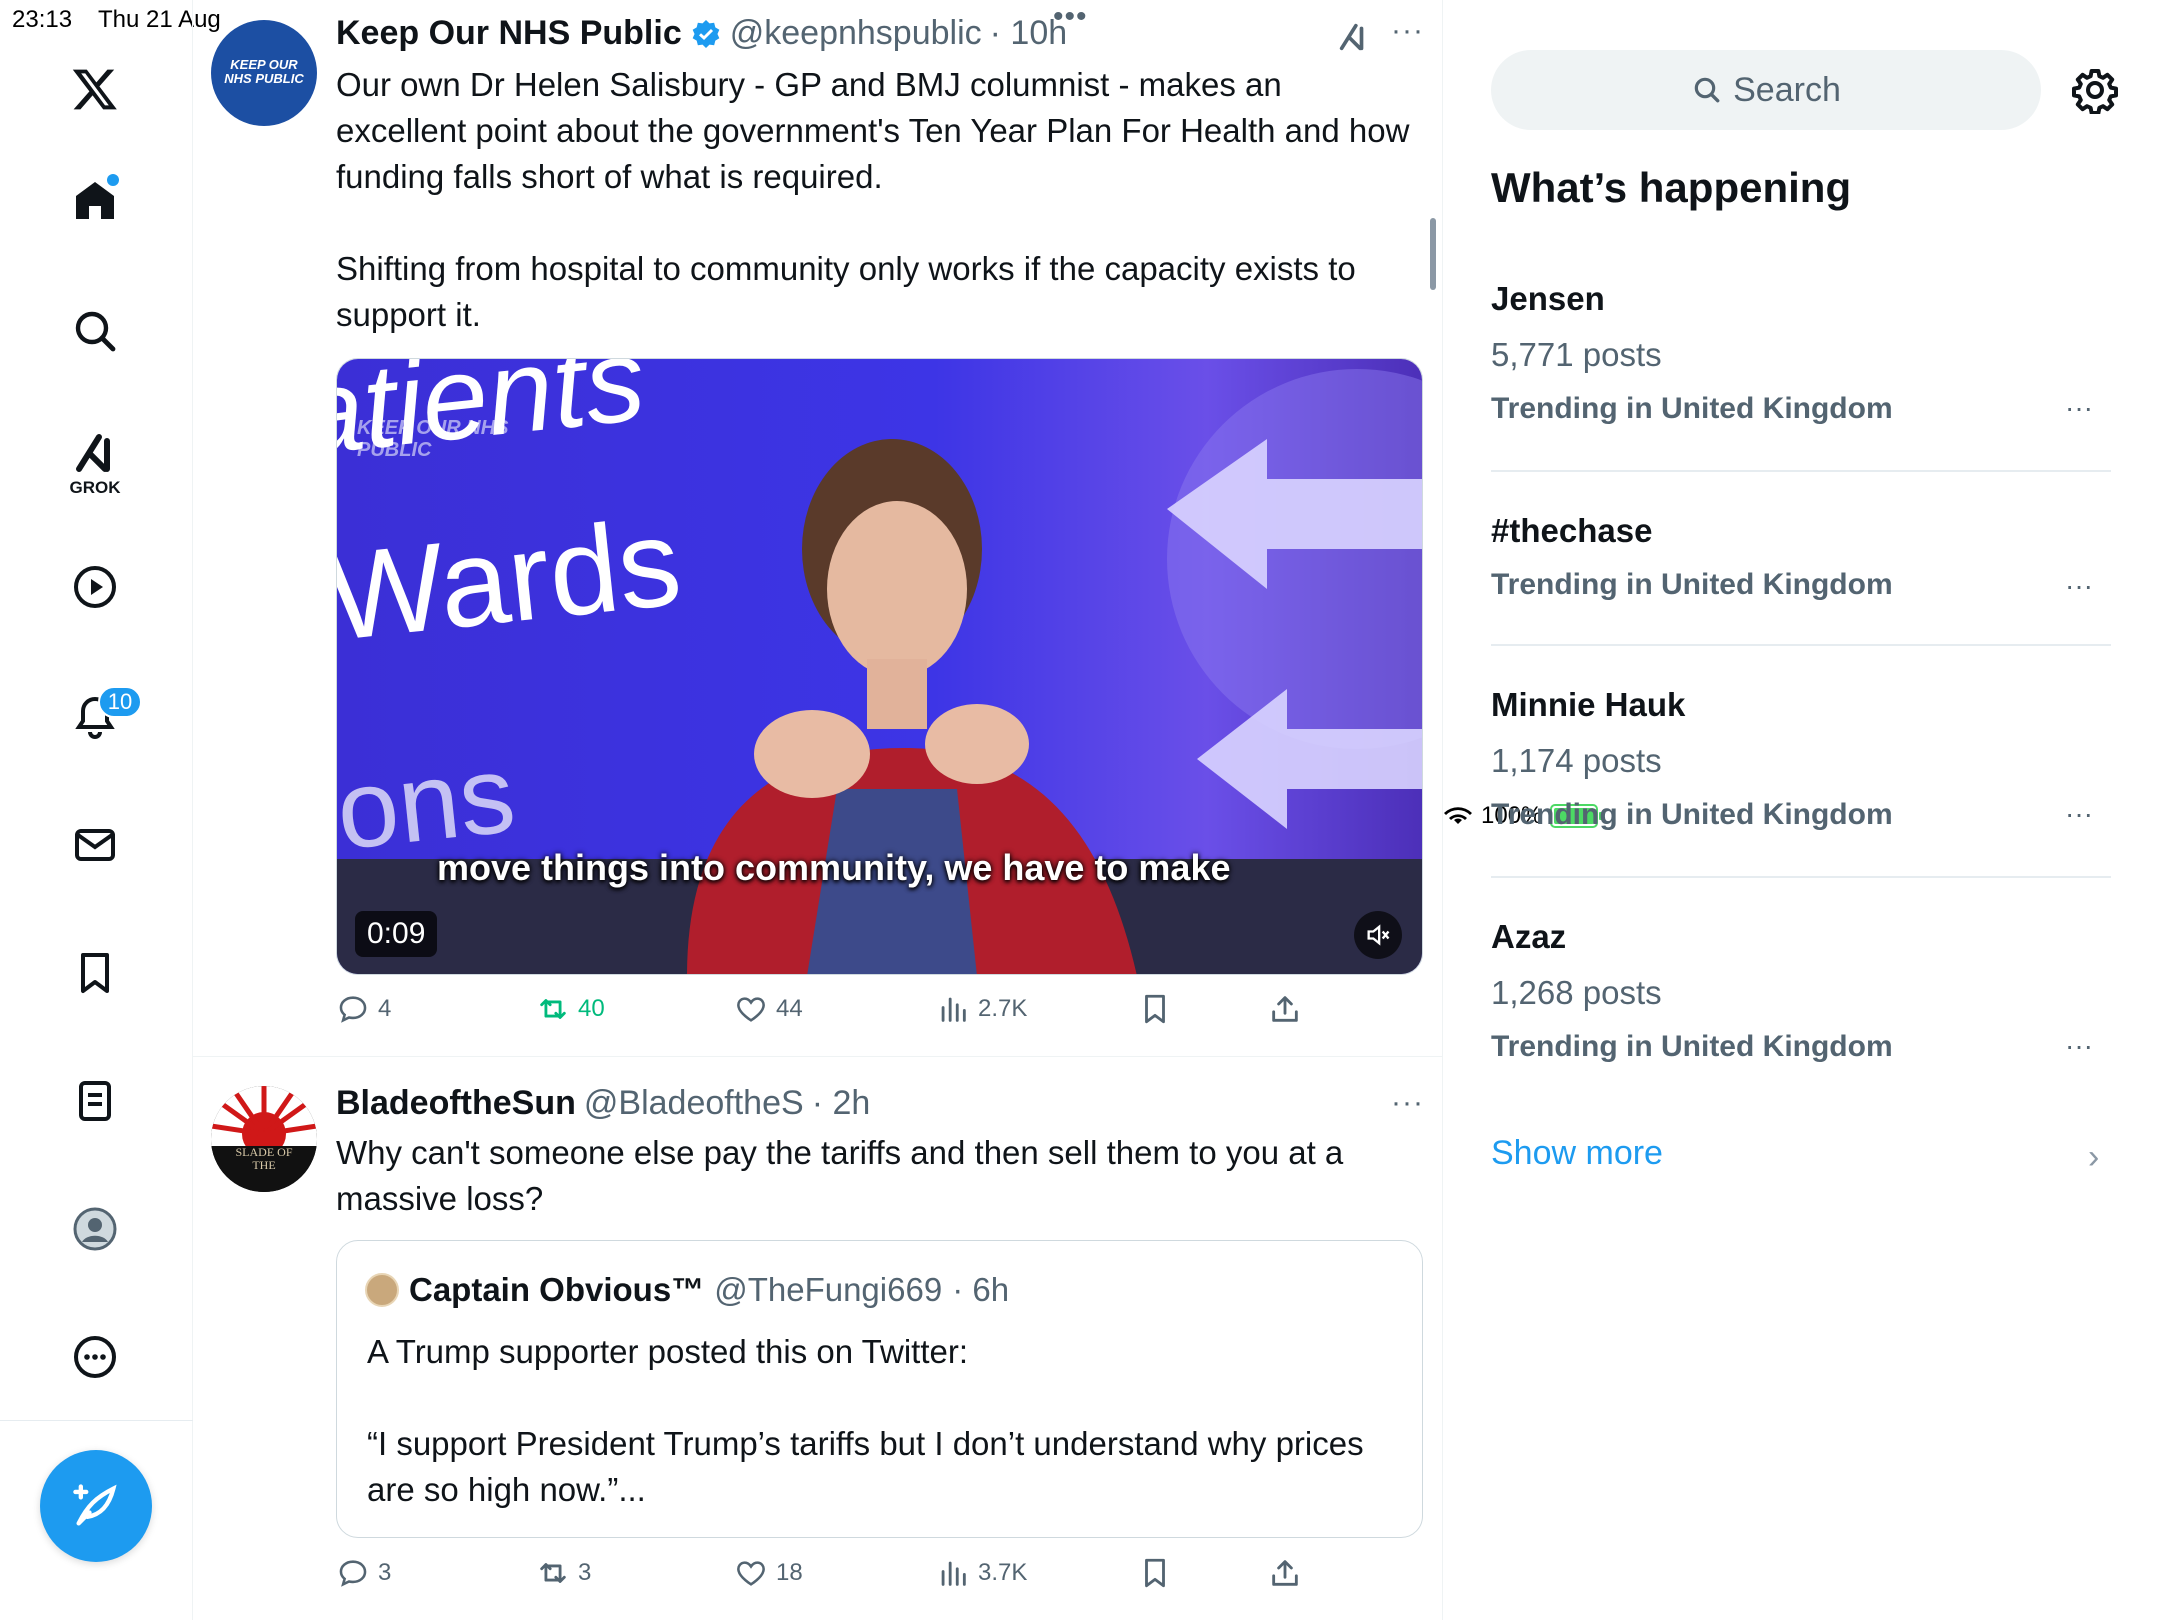 The height and width of the screenshot is (1620, 2160). I want to click on repost-count: 40, so click(591, 1008).